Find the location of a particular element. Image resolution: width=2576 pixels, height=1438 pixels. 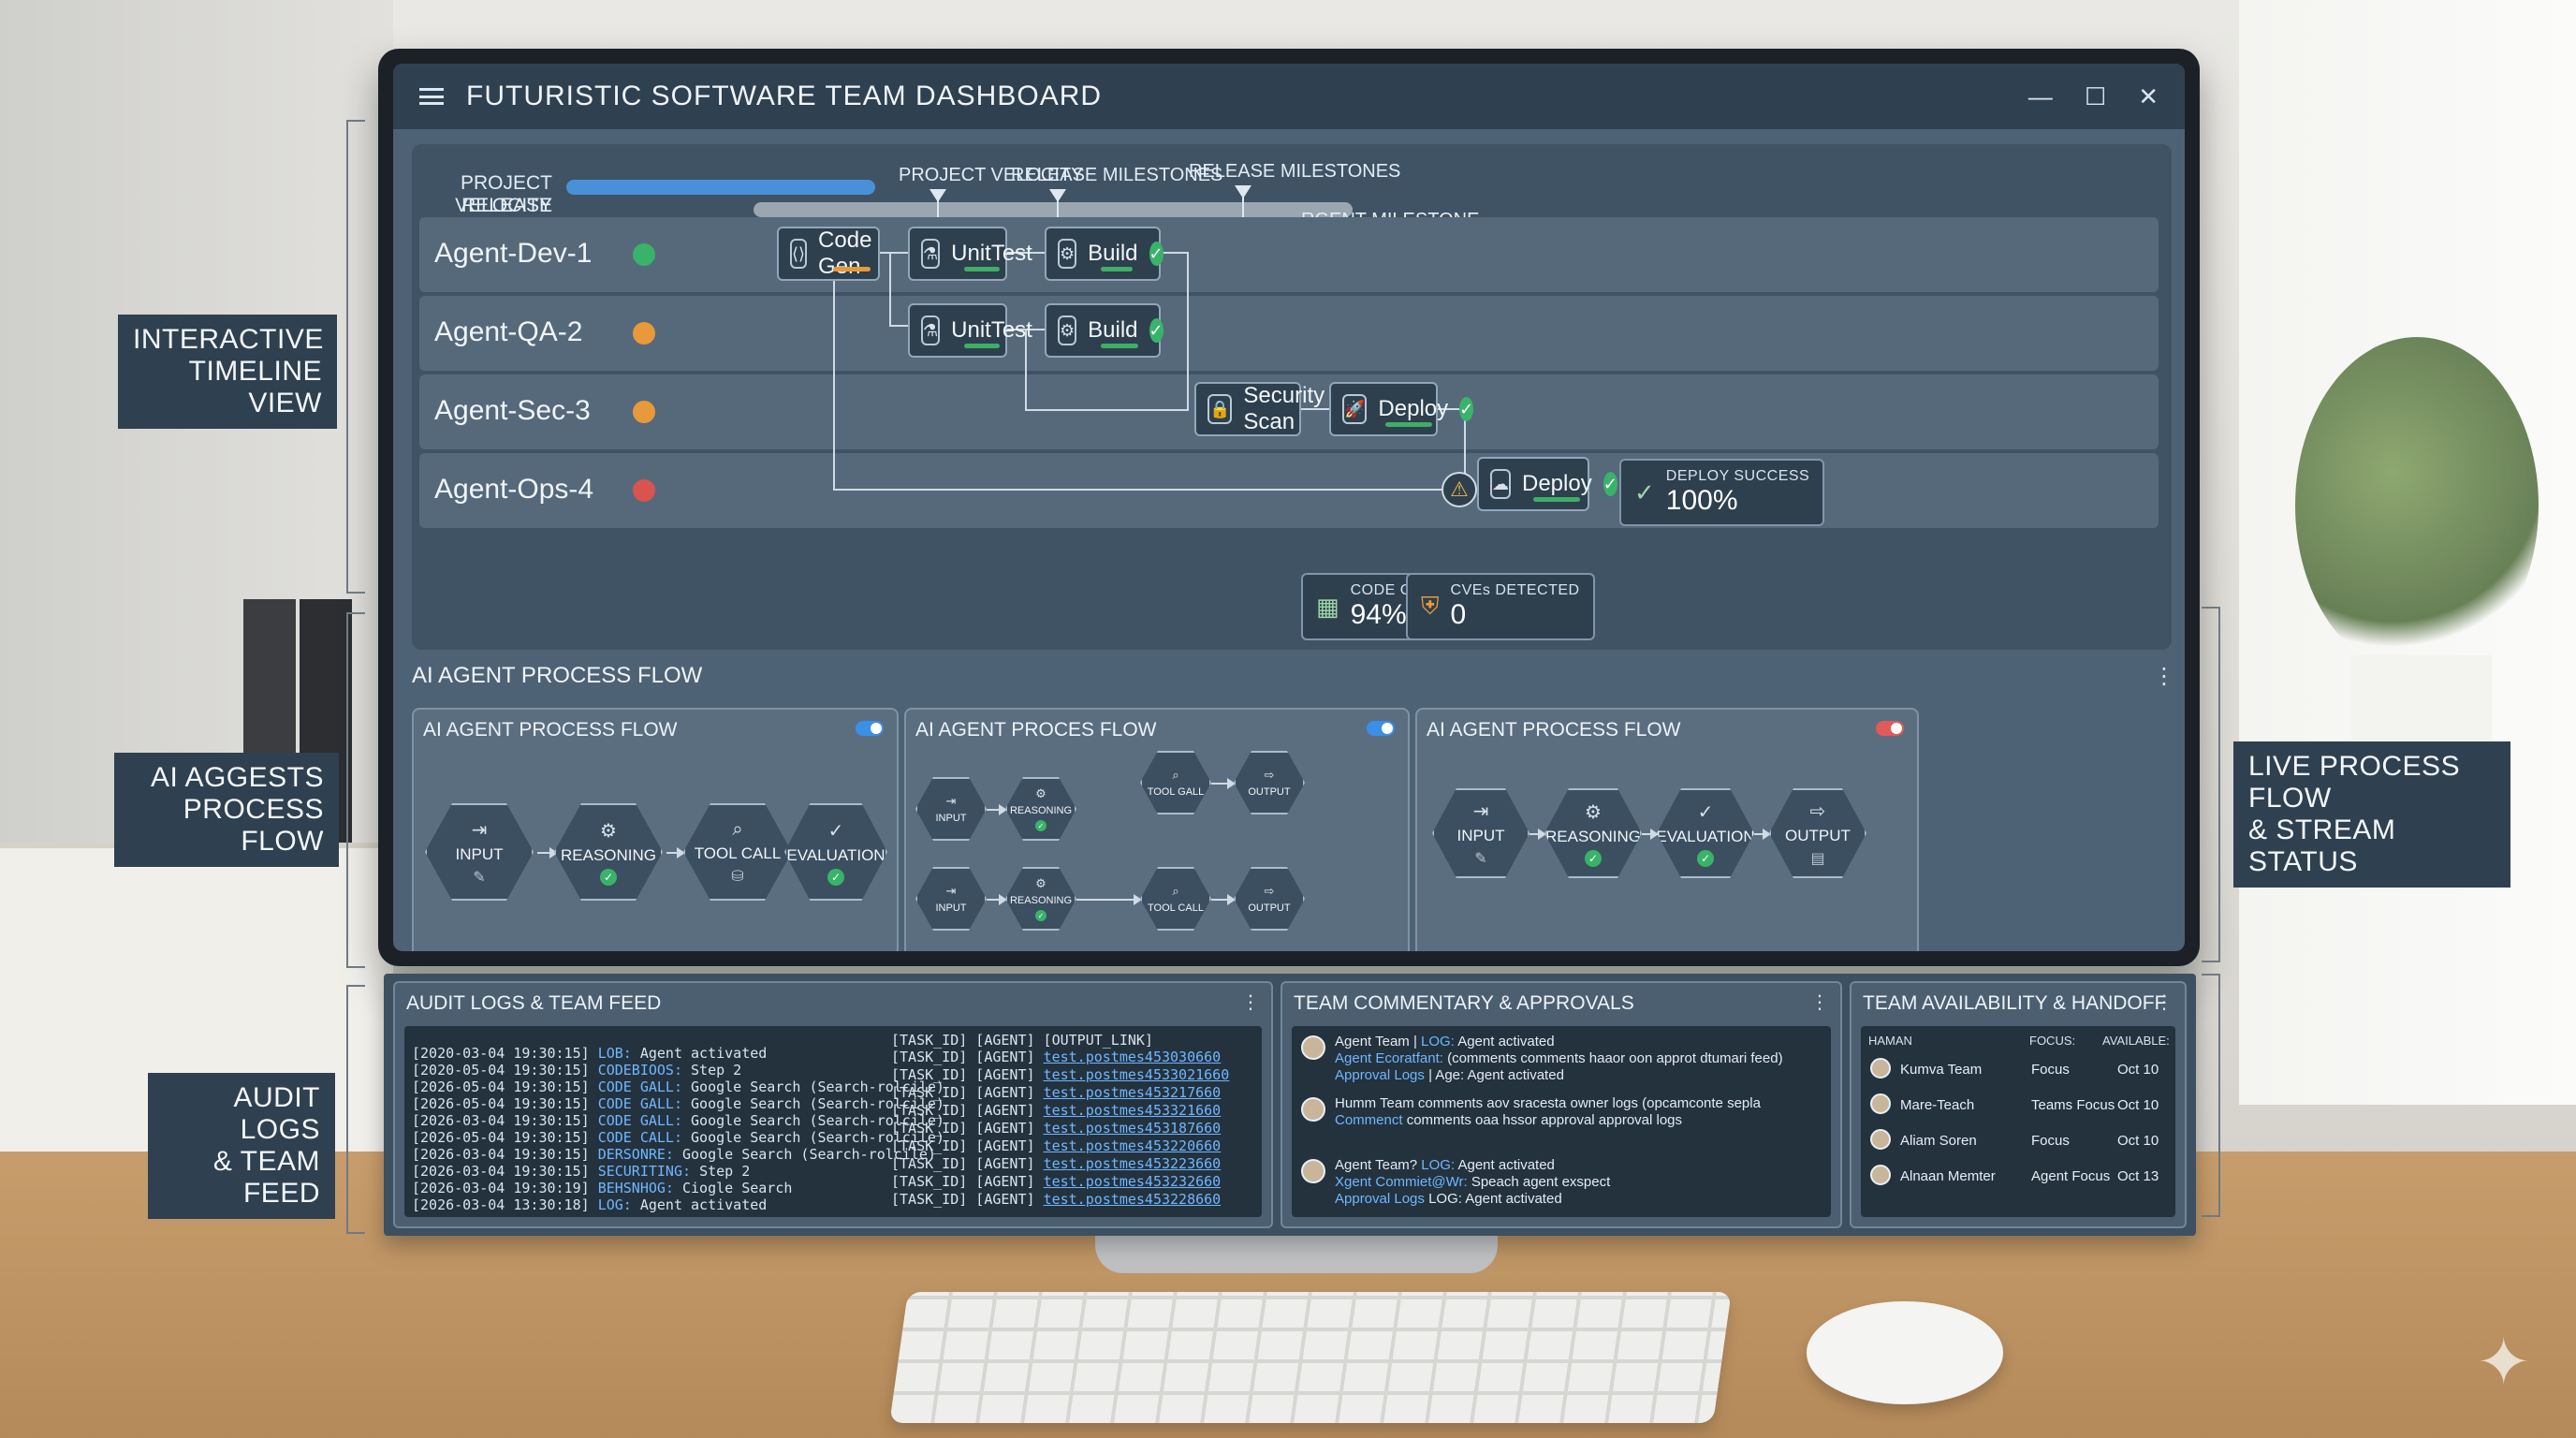

node-output: ⇨ OUTPUT ▤ is located at coordinates (1817, 833).